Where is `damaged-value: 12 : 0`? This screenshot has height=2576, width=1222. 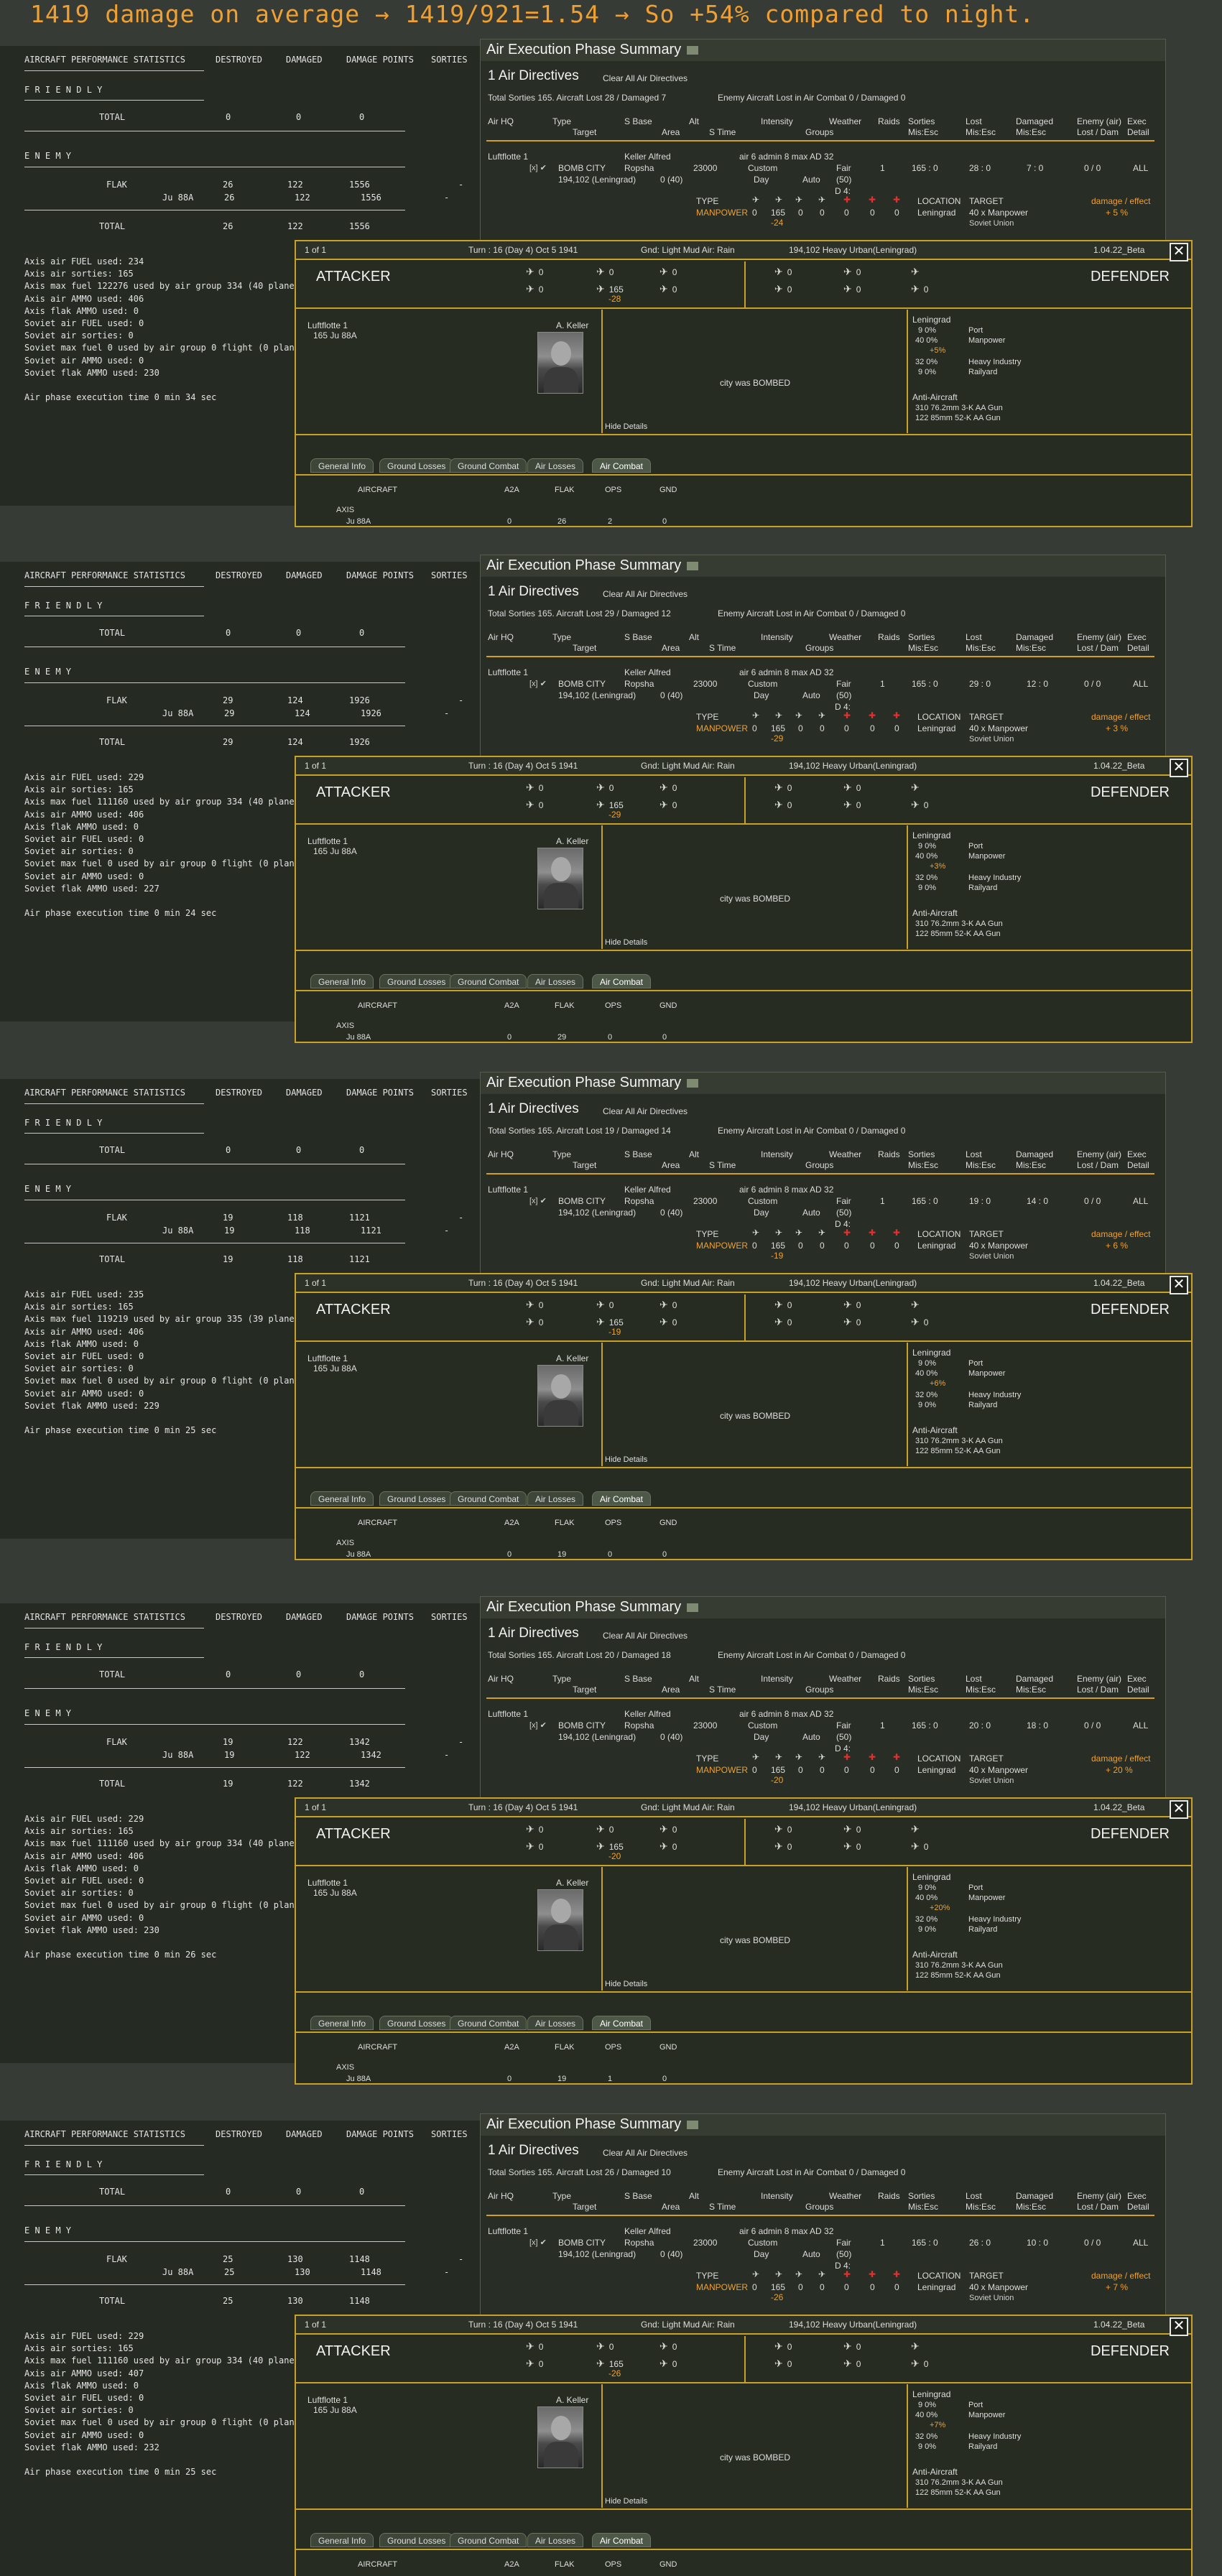 damaged-value: 12 : 0 is located at coordinates (1038, 684).